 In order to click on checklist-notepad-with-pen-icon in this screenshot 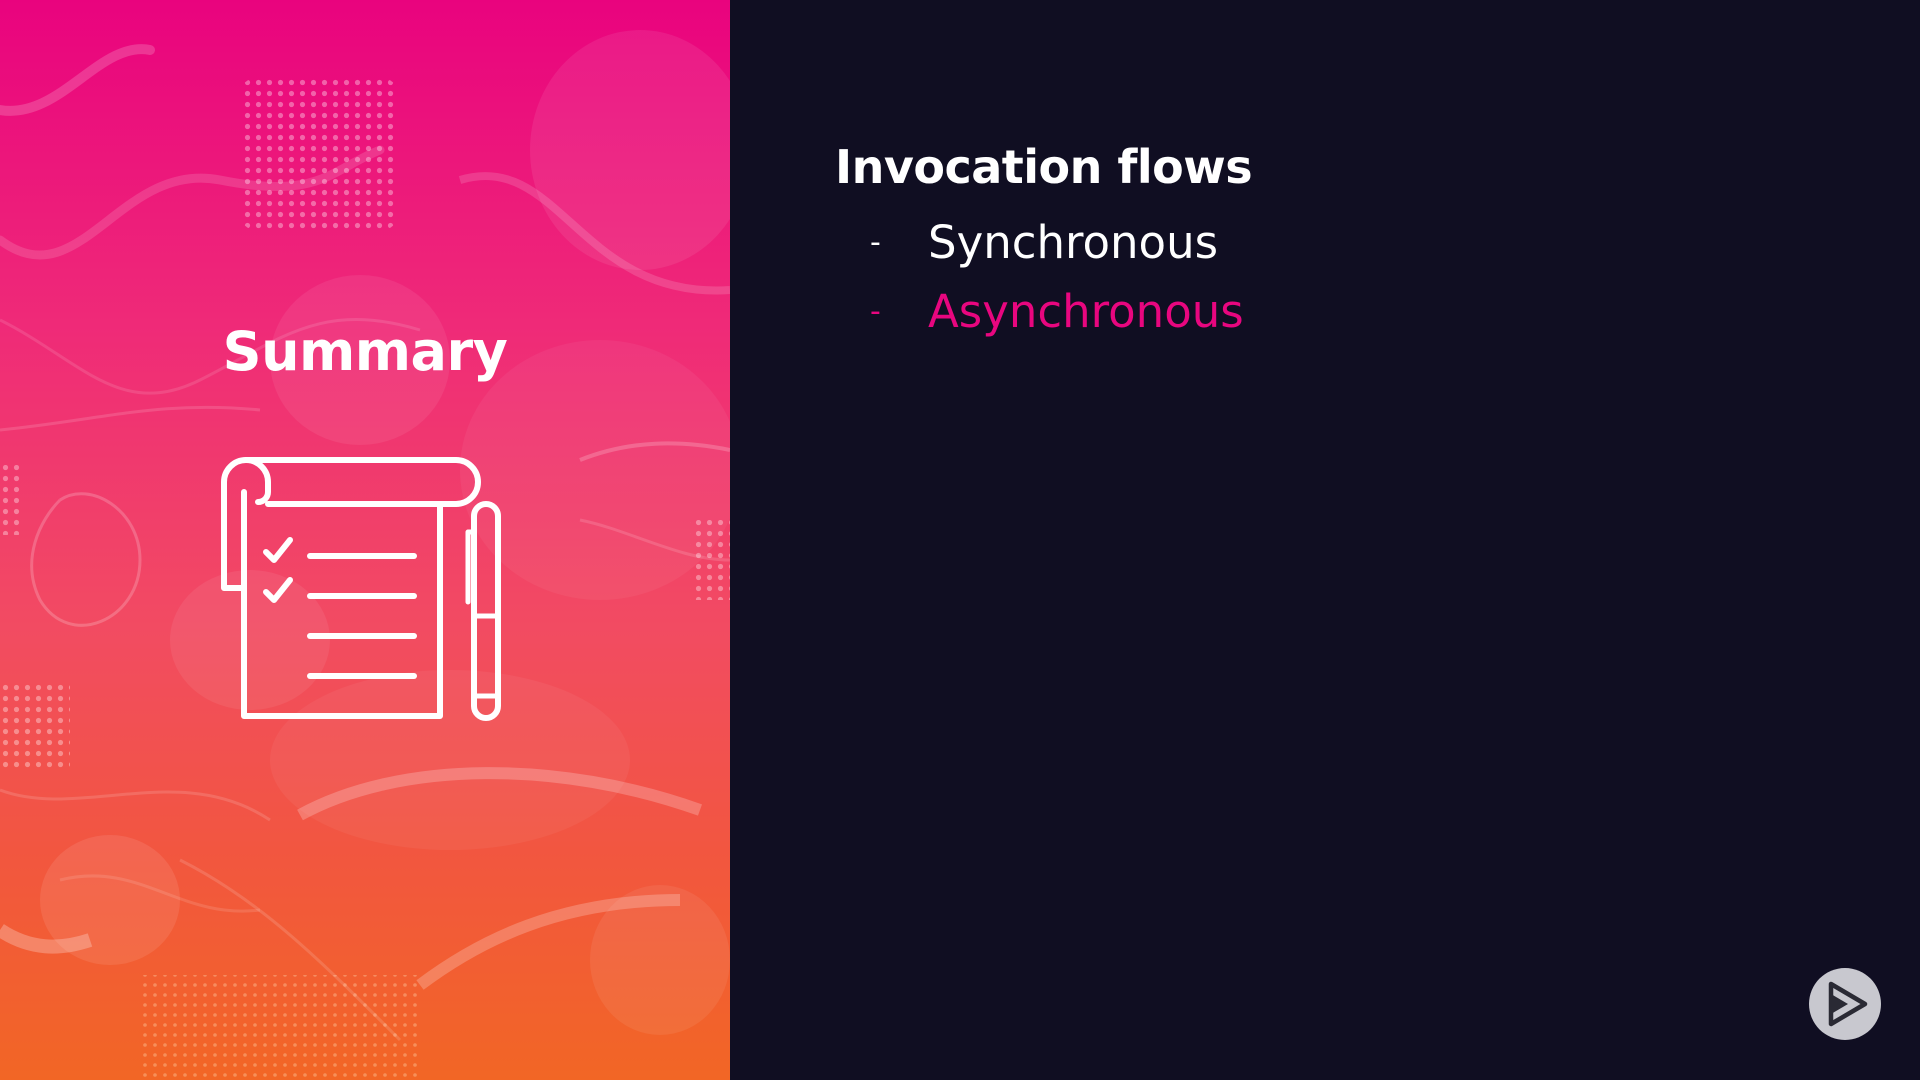, I will do `click(361, 589)`.